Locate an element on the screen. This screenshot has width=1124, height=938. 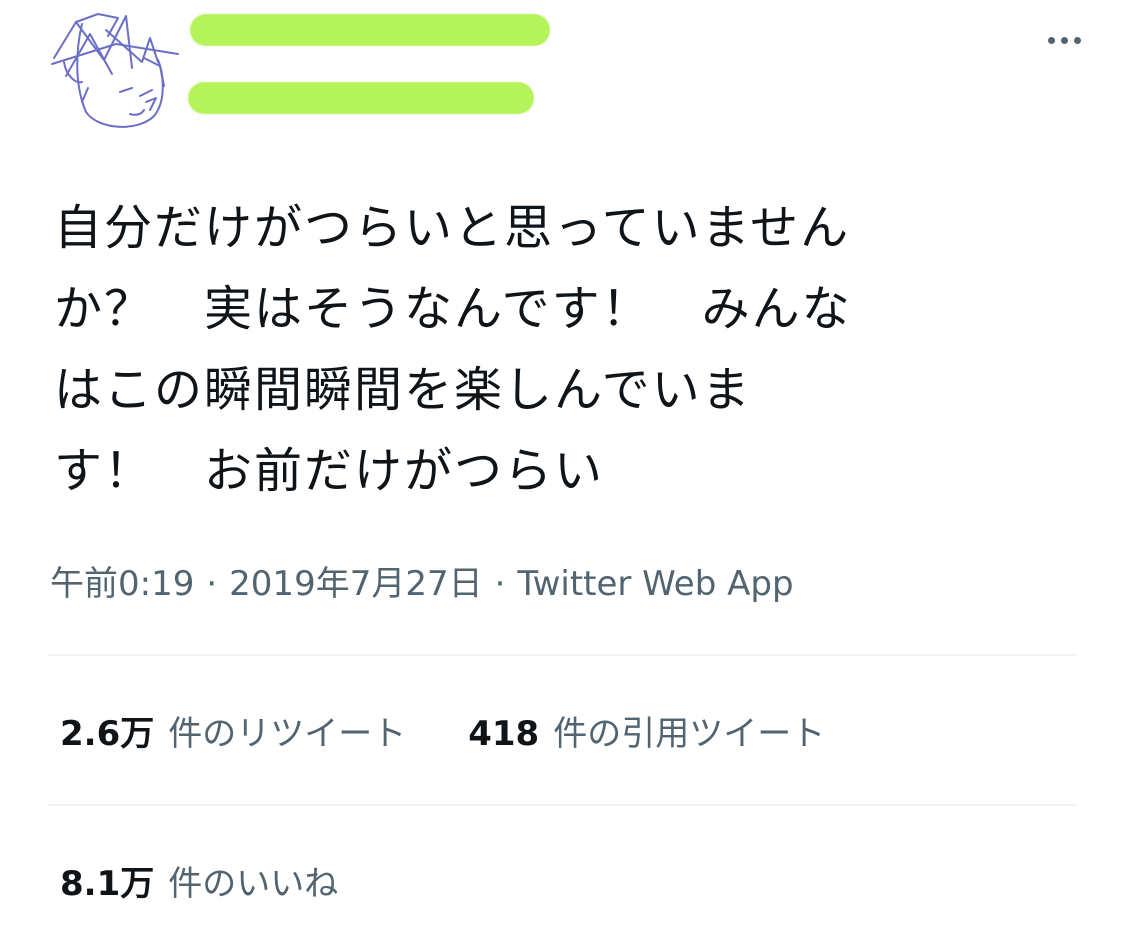
likes-stat: 8.1万 件のいいね is located at coordinates (199, 880).